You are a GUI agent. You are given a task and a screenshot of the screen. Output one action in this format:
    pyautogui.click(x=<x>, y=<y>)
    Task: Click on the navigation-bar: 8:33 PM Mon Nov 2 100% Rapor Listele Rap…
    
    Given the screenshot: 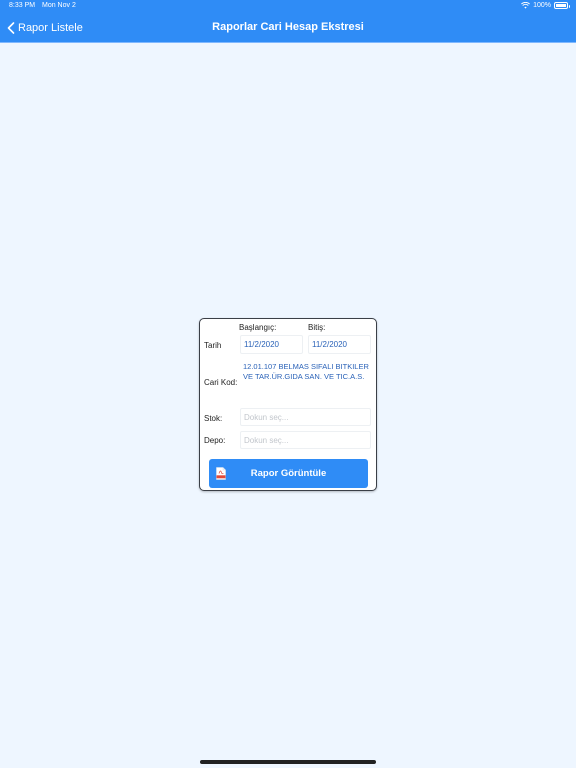 What is the action you would take?
    pyautogui.click(x=288, y=21)
    